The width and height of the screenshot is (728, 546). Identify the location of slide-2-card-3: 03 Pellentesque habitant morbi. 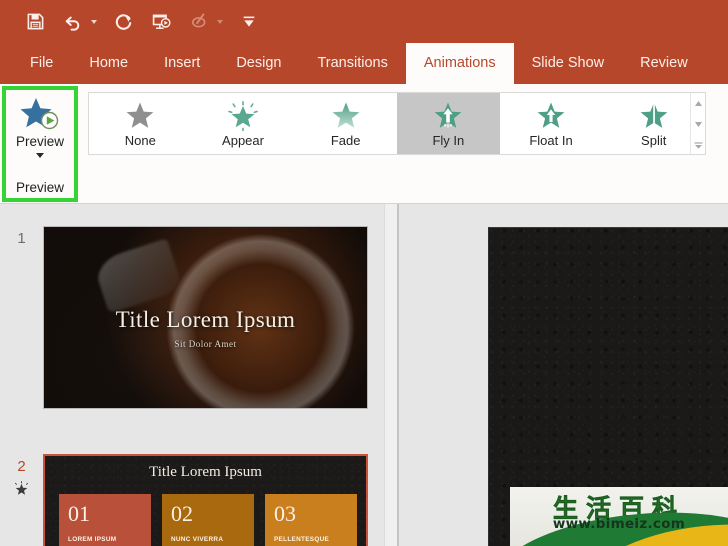
(311, 520).